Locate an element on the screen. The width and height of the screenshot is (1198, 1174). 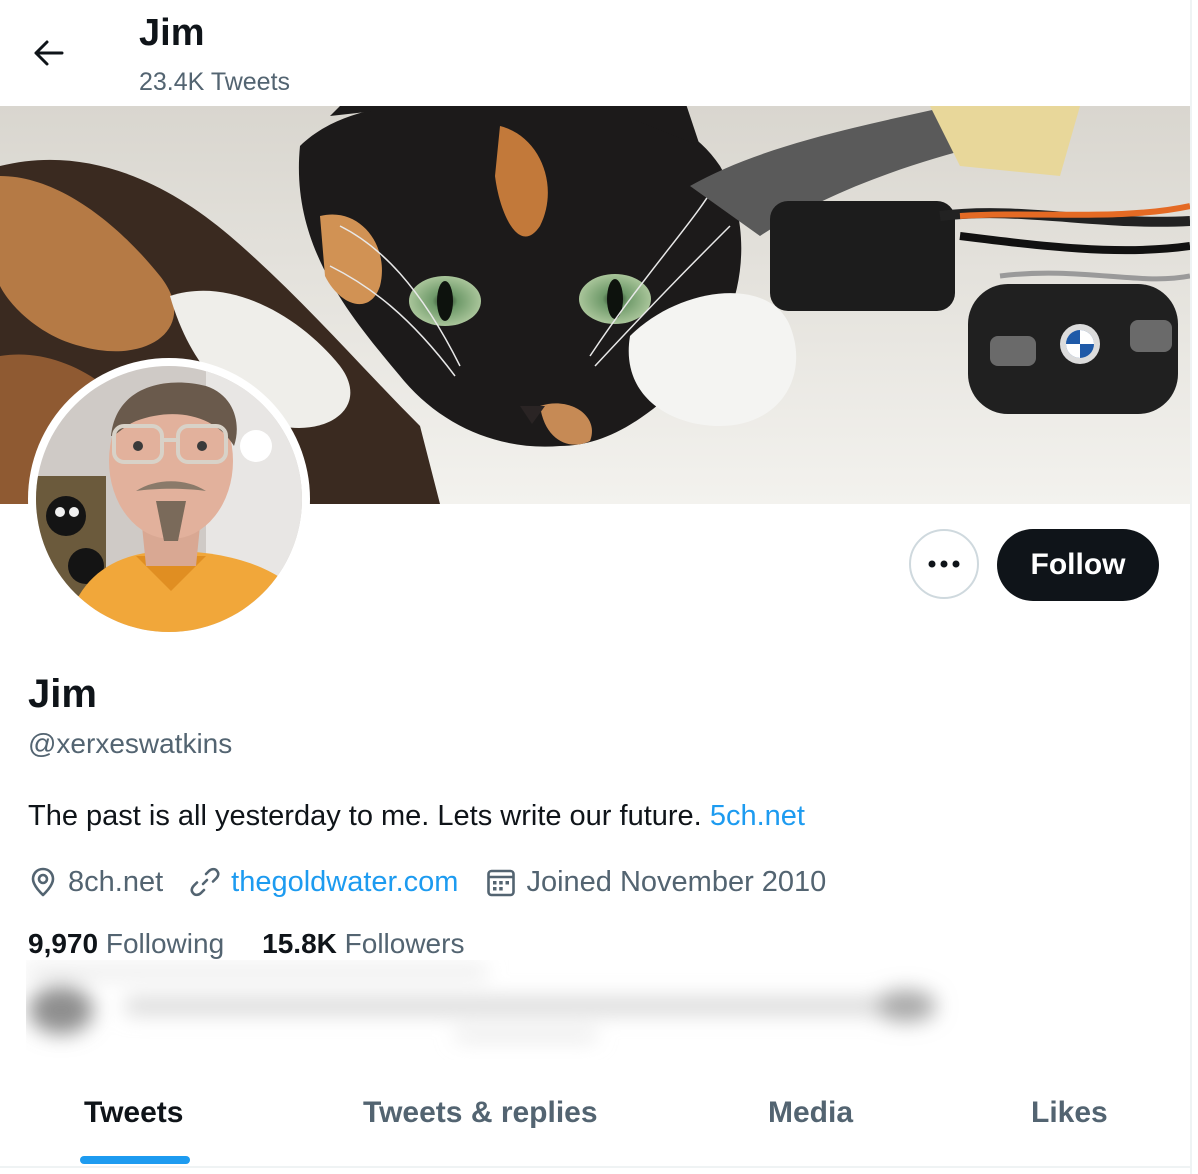
tabs-divider is located at coordinates (595, 1167).